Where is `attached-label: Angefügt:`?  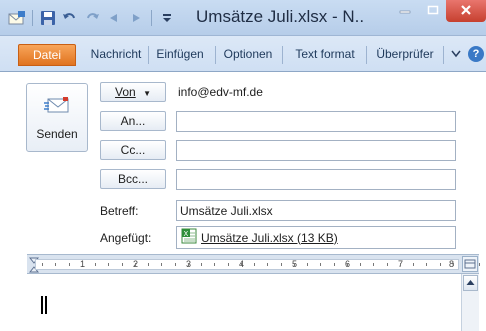
attached-label: Angefügt: is located at coordinates (126, 238).